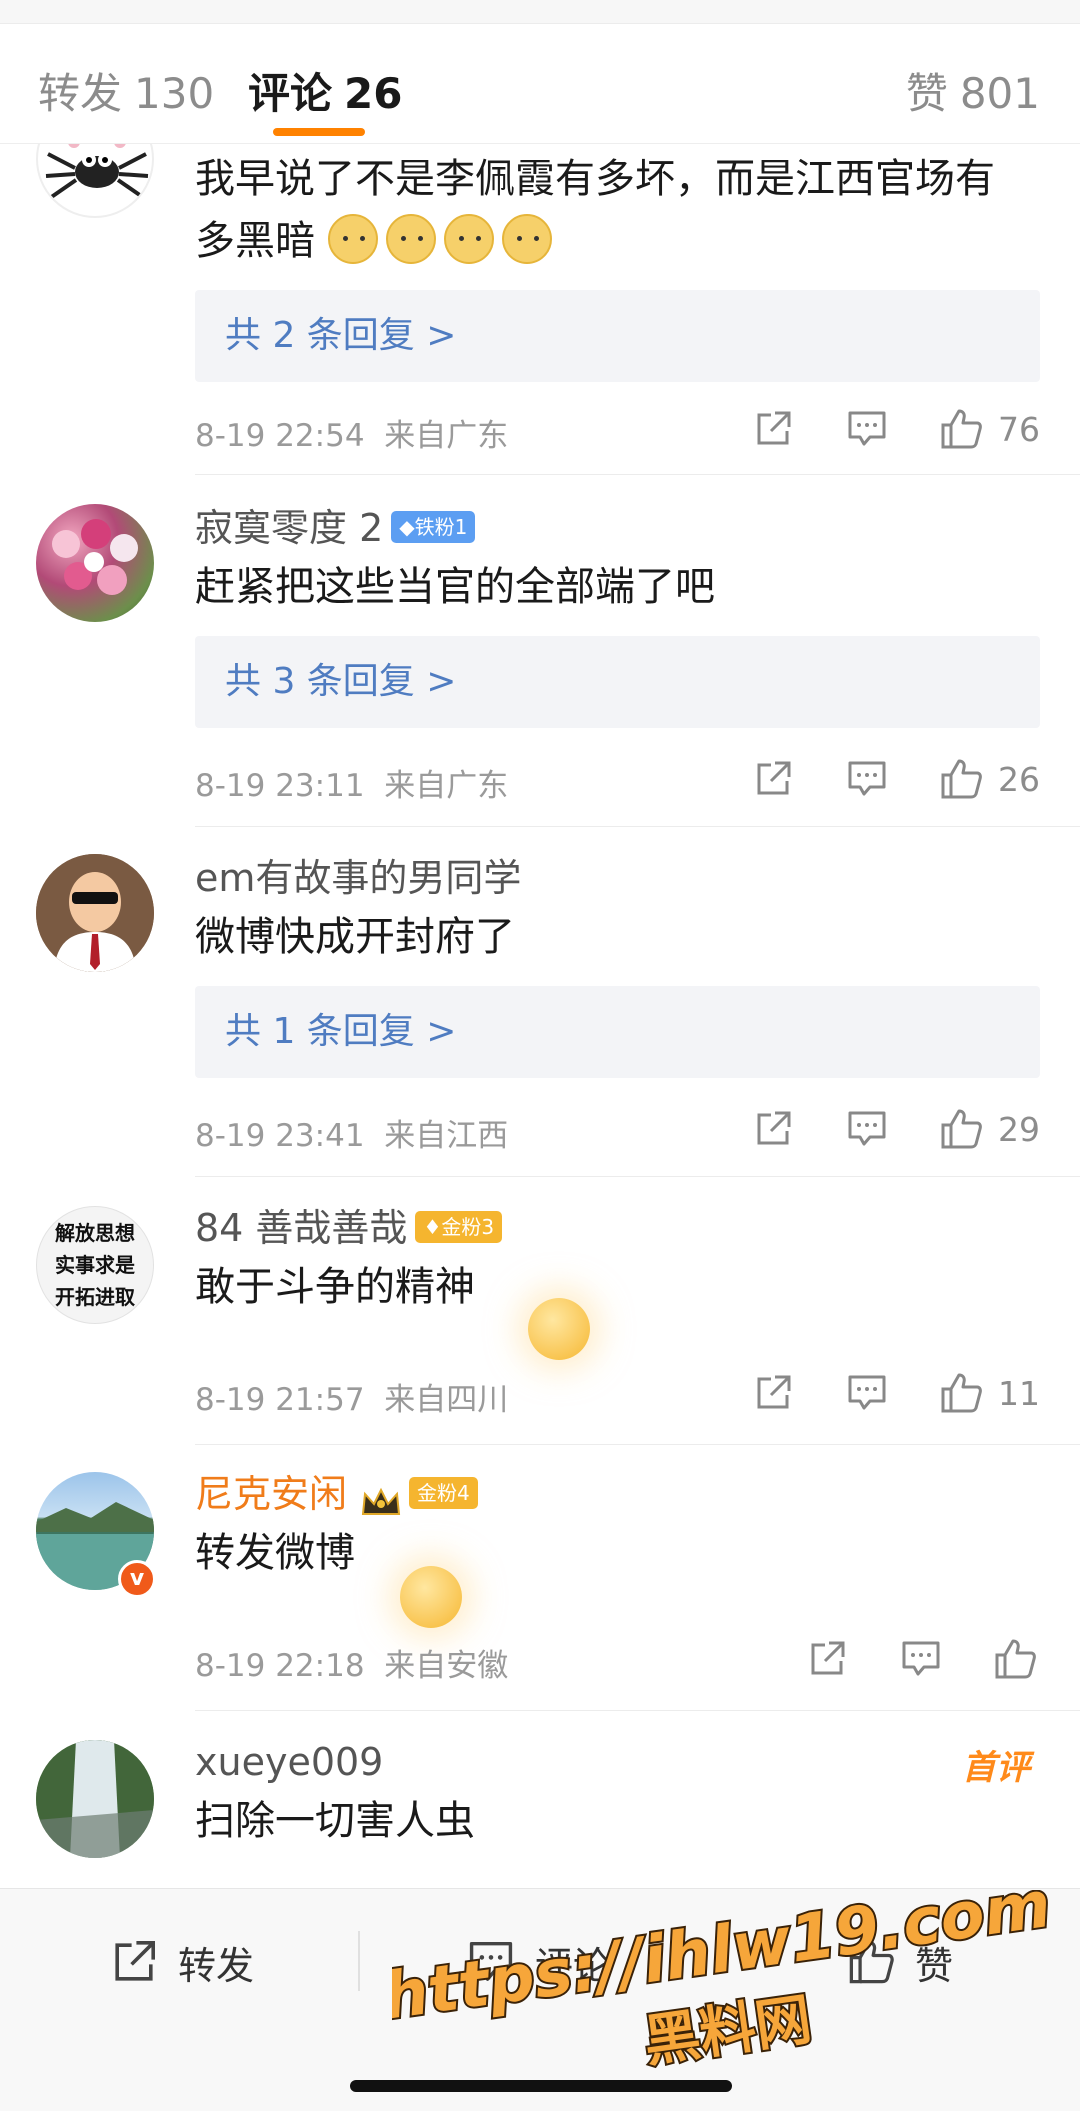  What do you see at coordinates (280, 436) in the screenshot?
I see `comment-time: 8-19 22:54` at bounding box center [280, 436].